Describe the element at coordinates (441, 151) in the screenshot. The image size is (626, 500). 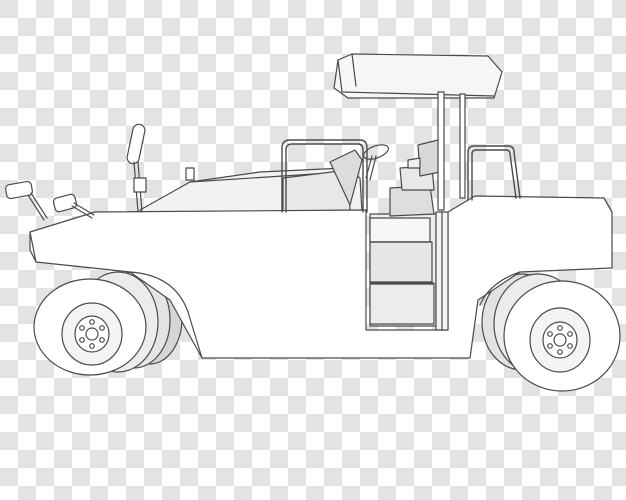
I see `canopy-post-front` at that location.